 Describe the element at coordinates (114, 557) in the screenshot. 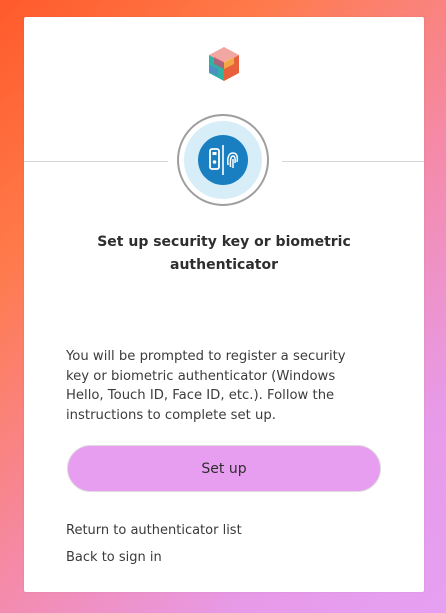

I see `back-to-sign-in-link: Back to sign in` at that location.